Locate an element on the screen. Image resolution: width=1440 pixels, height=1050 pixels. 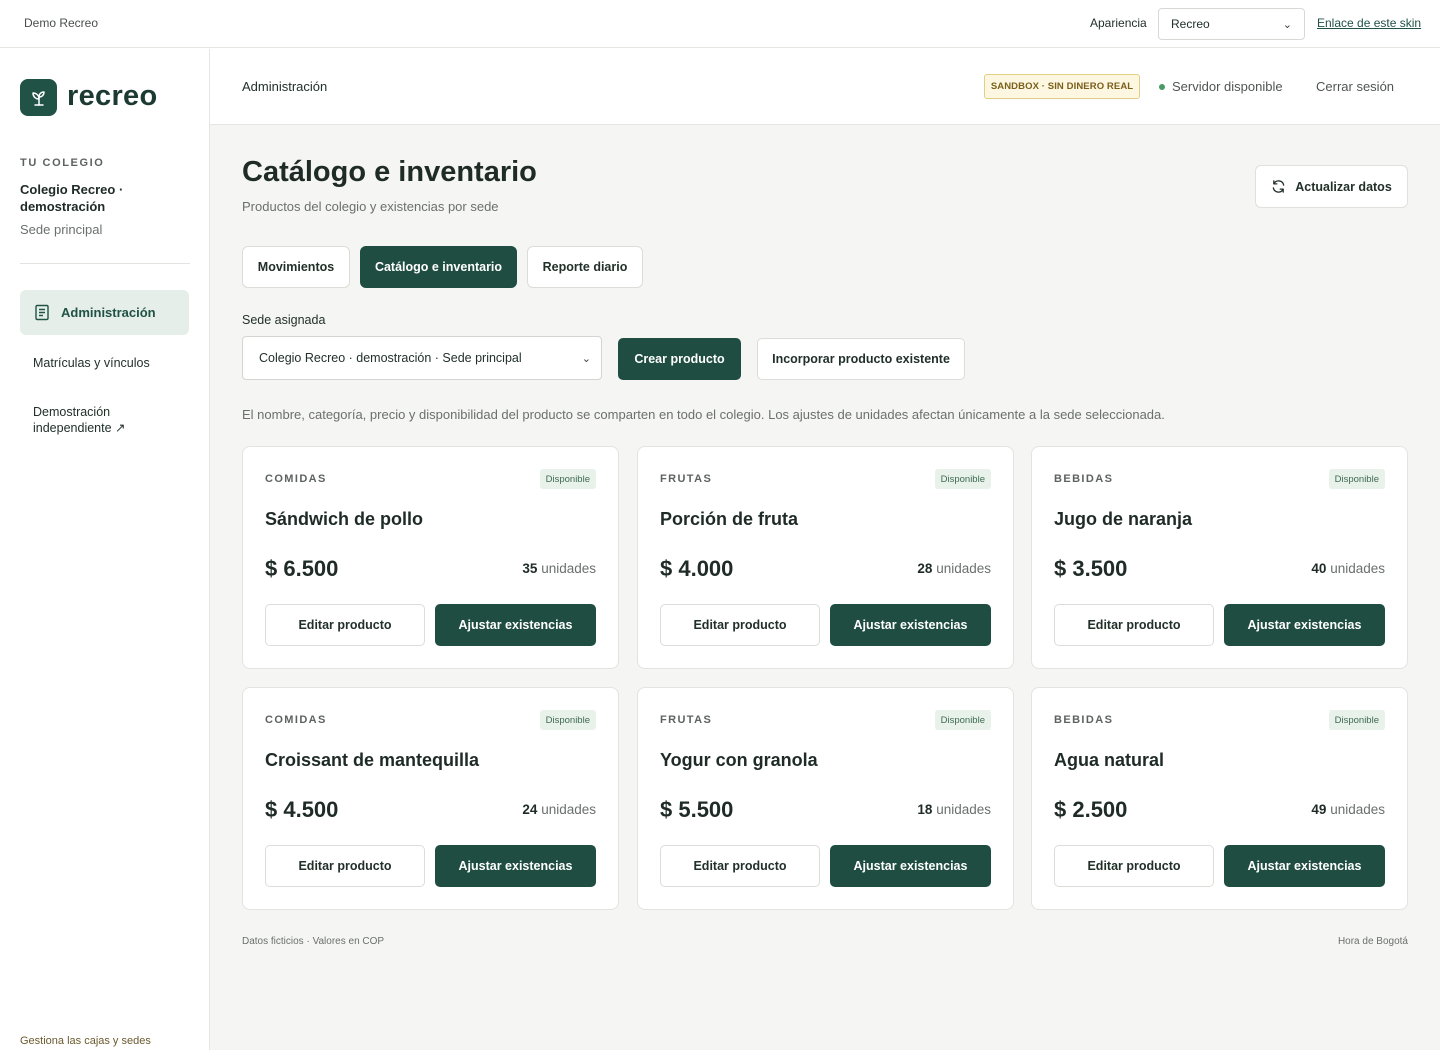
product-price: $ 2.500 is located at coordinates (1091, 809).